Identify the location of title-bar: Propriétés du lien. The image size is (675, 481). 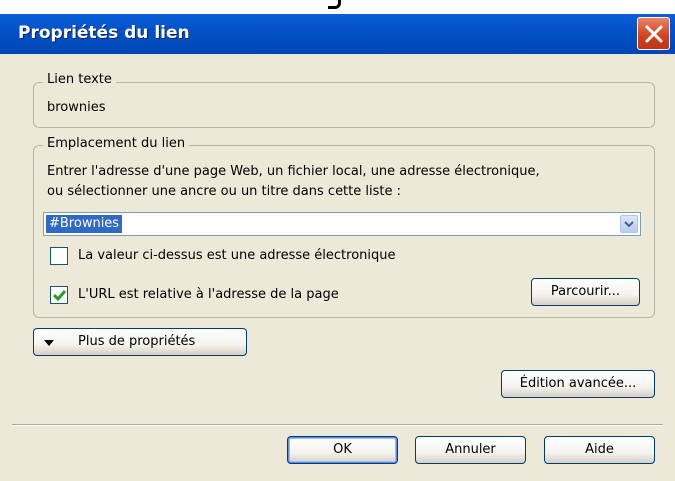
(337, 34).